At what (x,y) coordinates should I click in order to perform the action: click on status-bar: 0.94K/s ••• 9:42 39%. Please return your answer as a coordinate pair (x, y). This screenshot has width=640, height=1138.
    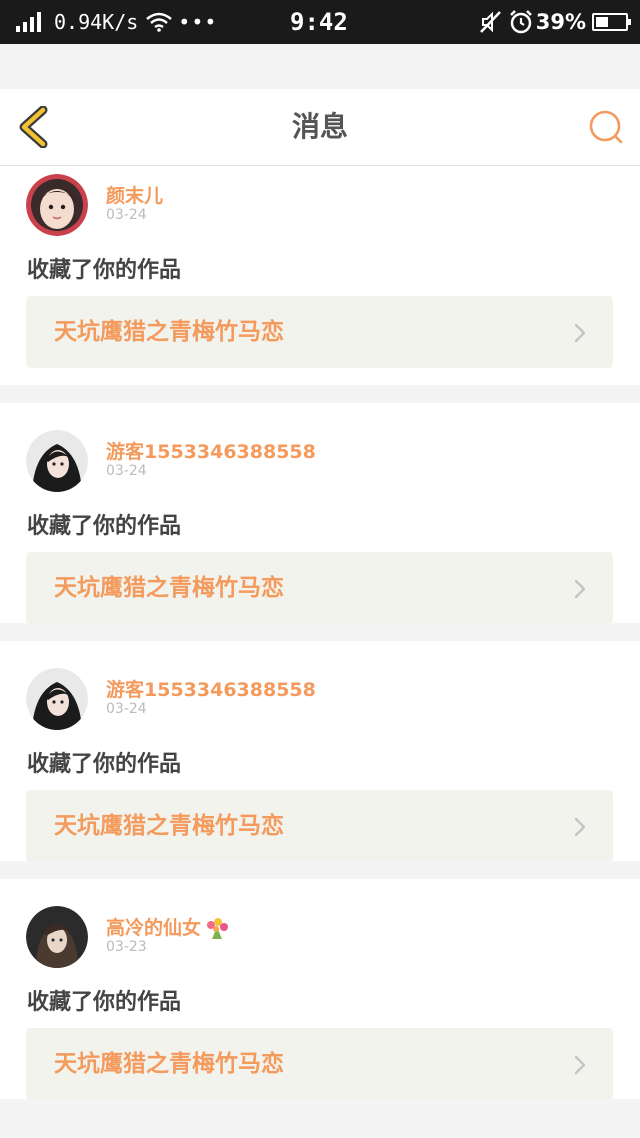
    Looking at the image, I should click on (320, 22).